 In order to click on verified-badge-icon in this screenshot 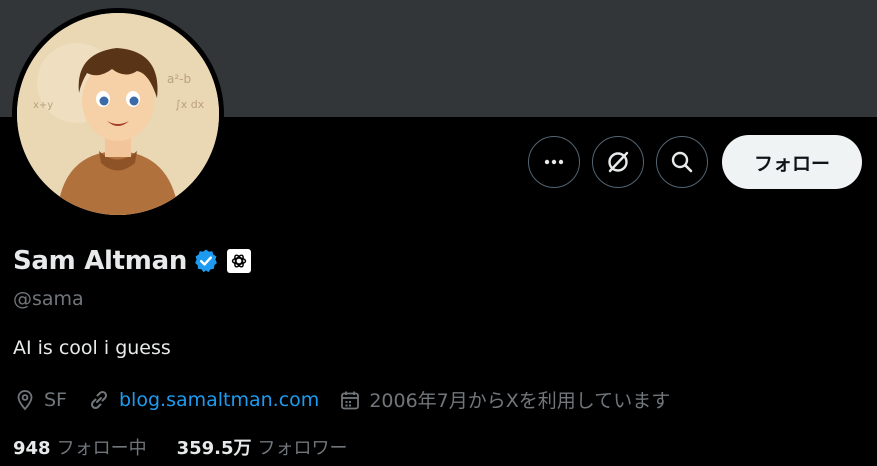, I will do `click(206, 261)`.